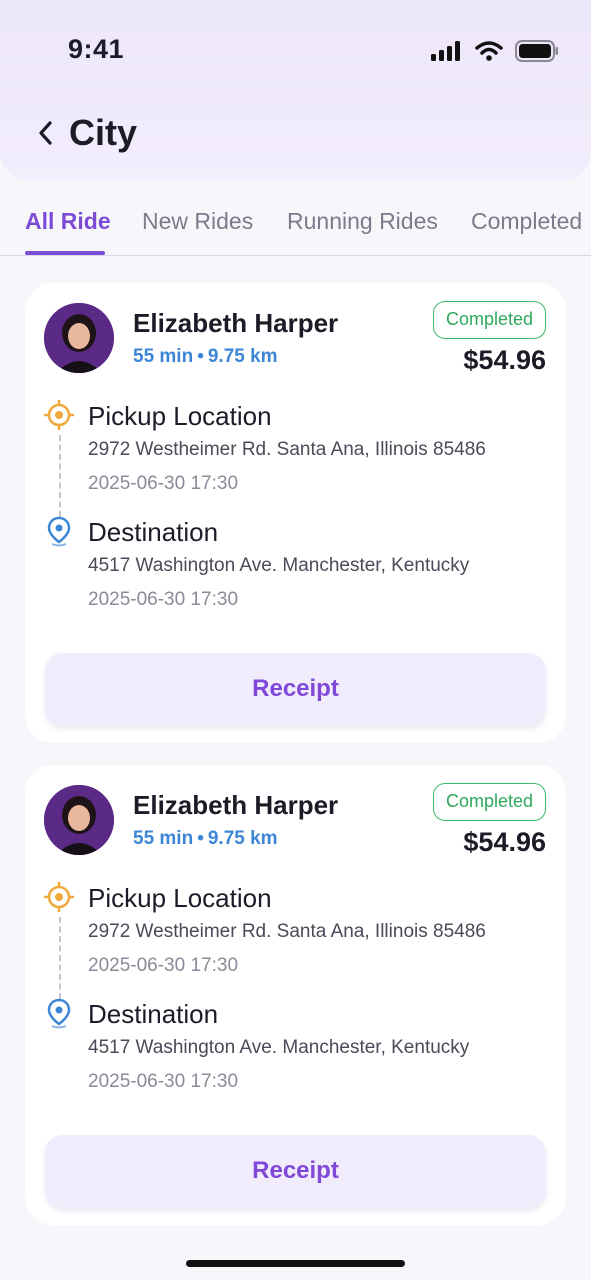 Image resolution: width=591 pixels, height=1280 pixels. What do you see at coordinates (295, 1263) in the screenshot?
I see `home-indicator` at bounding box center [295, 1263].